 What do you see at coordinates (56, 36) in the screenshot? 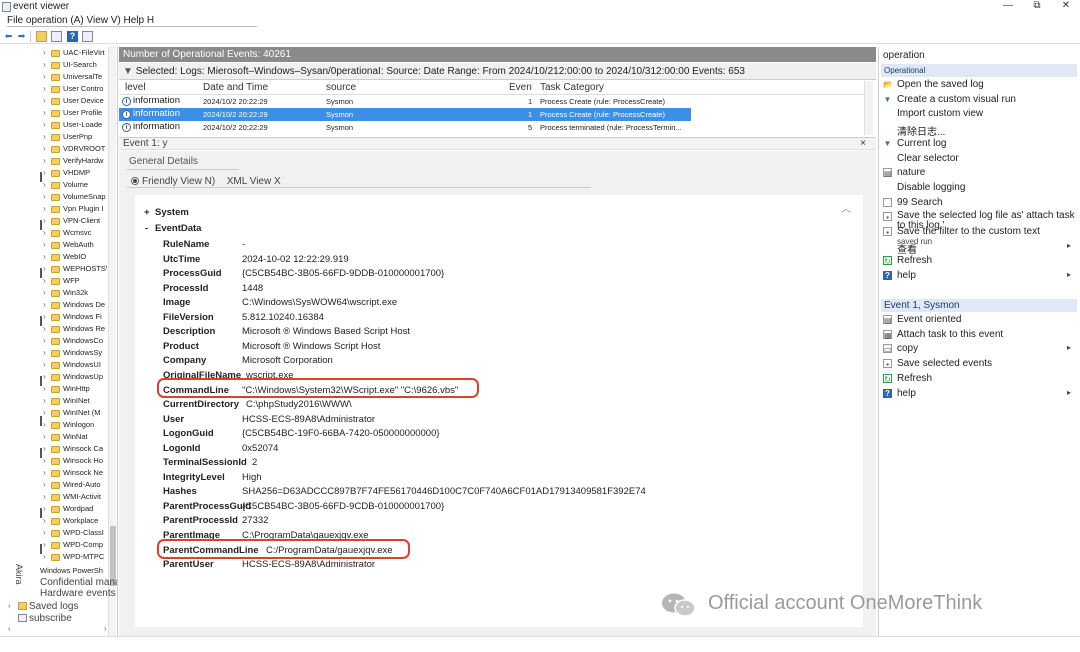
I see `console-tree-icon` at bounding box center [56, 36].